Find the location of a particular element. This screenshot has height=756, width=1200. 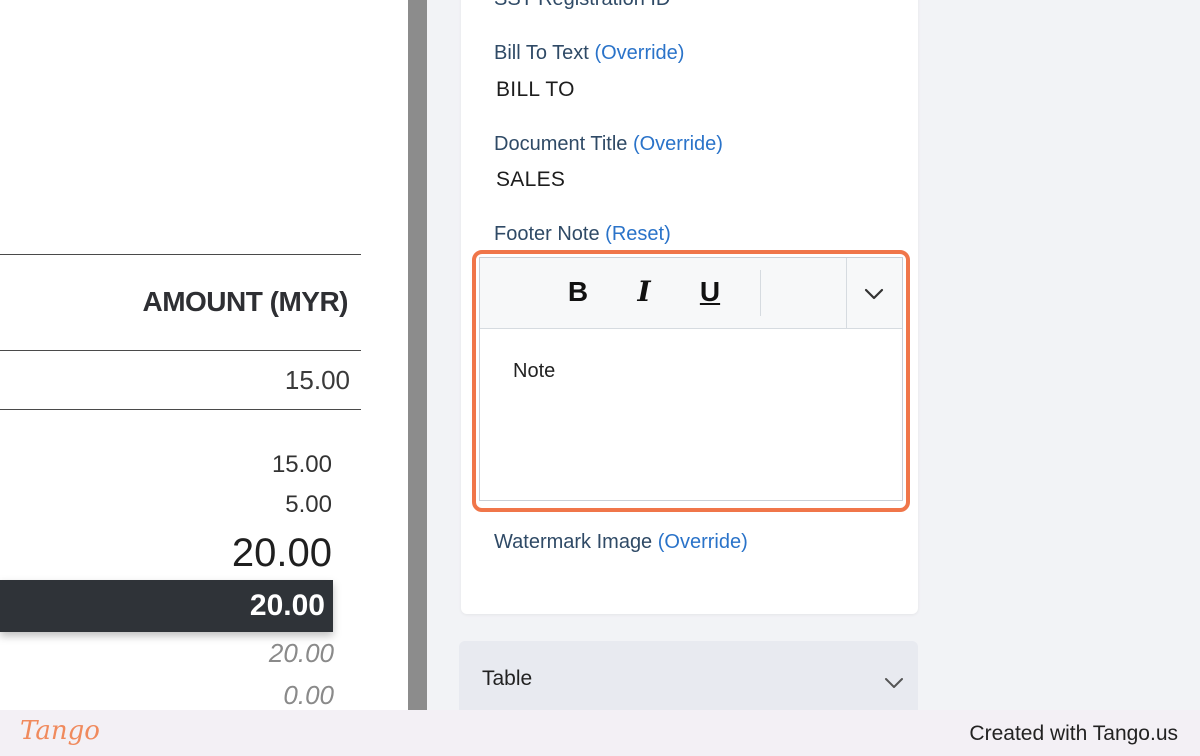

bill-to-label-text: Bill To Text is located at coordinates (541, 53).